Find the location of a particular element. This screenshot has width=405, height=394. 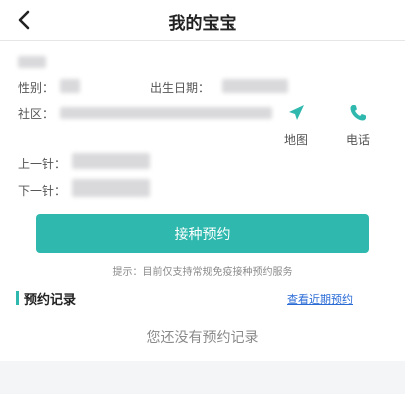

phone-button: 电话 is located at coordinates (358, 125).